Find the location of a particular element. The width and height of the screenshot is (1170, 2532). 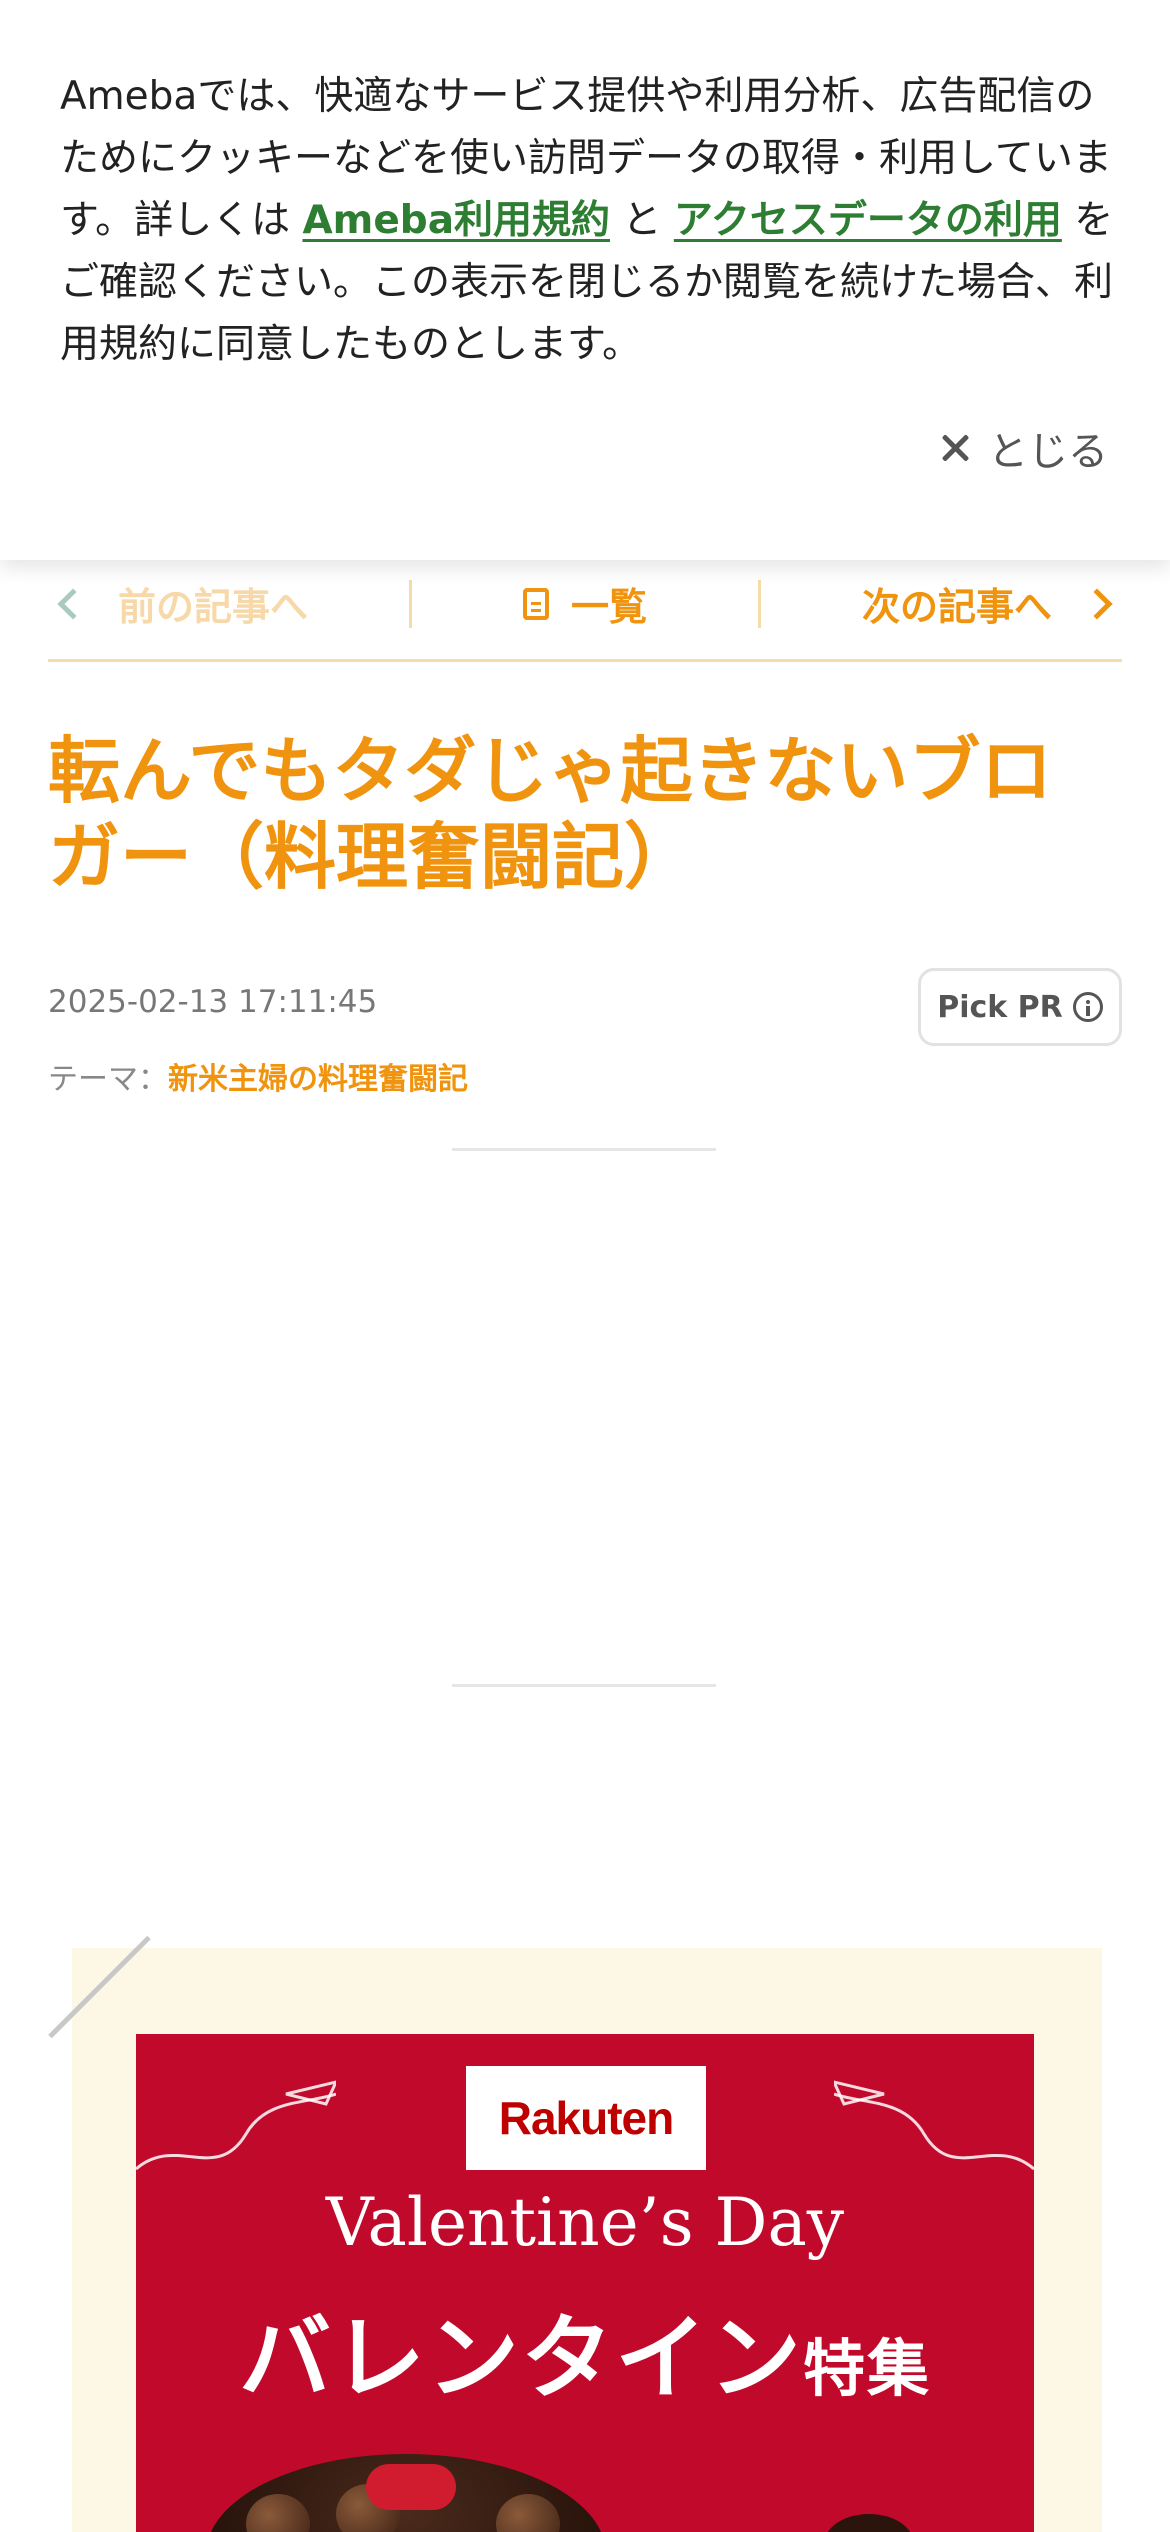

cookie-text-and: と is located at coordinates (642, 220).